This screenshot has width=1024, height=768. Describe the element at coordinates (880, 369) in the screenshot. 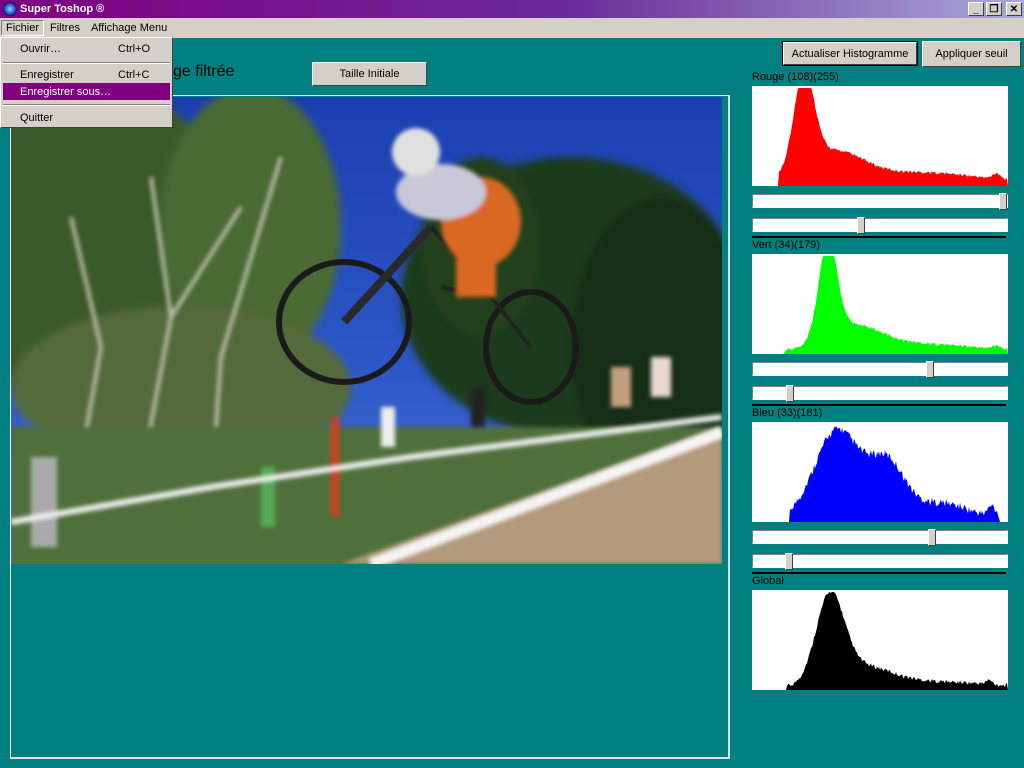

I see `vert-max-slider` at that location.